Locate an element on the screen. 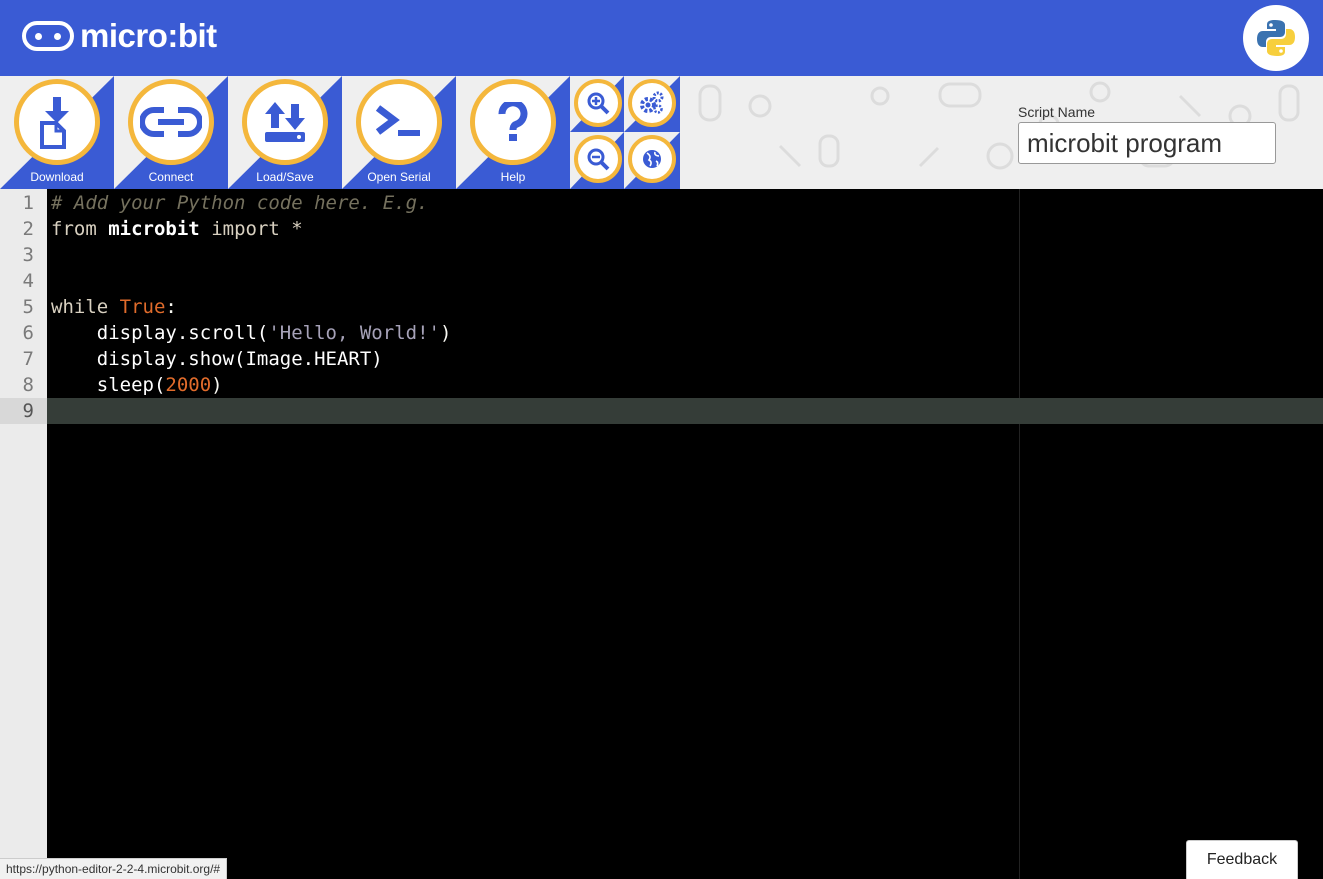 The height and width of the screenshot is (879, 1323). load-save-button: Load/Save is located at coordinates (285, 132).